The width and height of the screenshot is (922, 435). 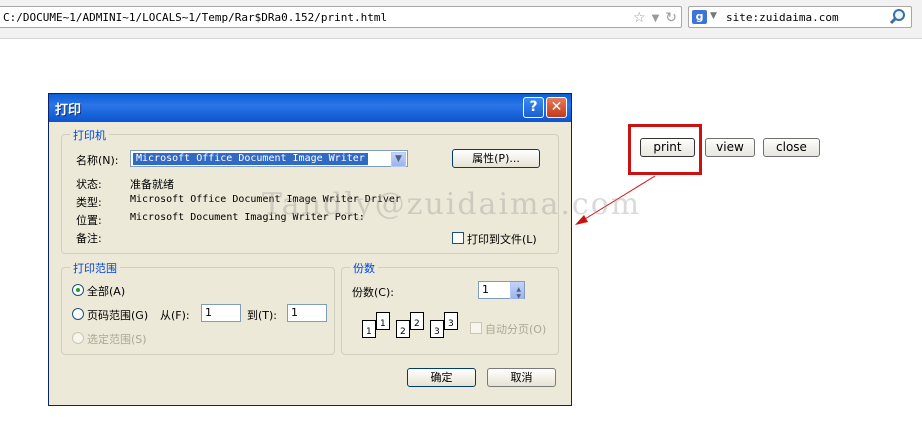 I want to click on magnifier-icon, so click(x=898, y=17).